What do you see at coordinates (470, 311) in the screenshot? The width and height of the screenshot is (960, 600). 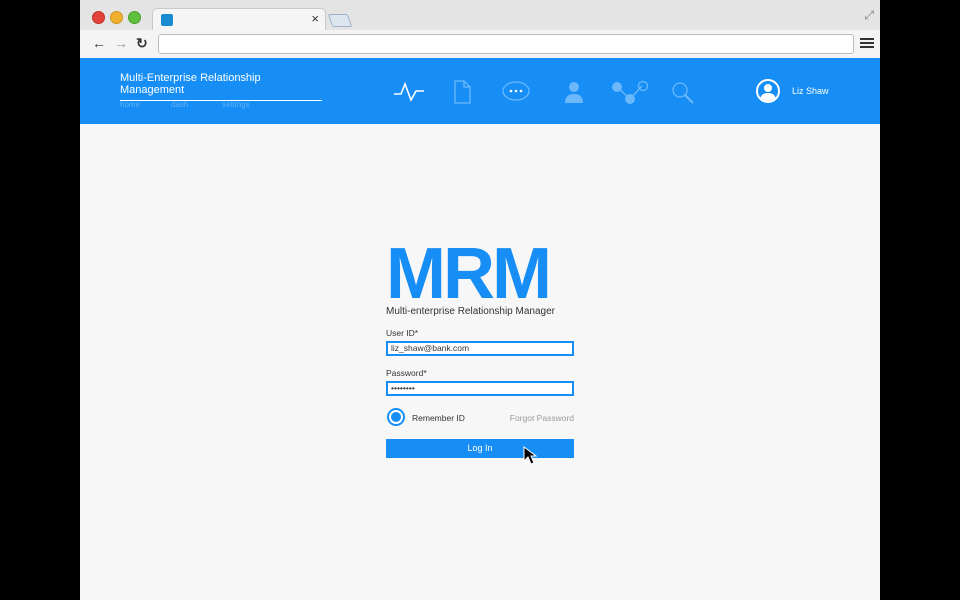 I see `logo-subtitle: Multi-enterprise Relationship Manager` at bounding box center [470, 311].